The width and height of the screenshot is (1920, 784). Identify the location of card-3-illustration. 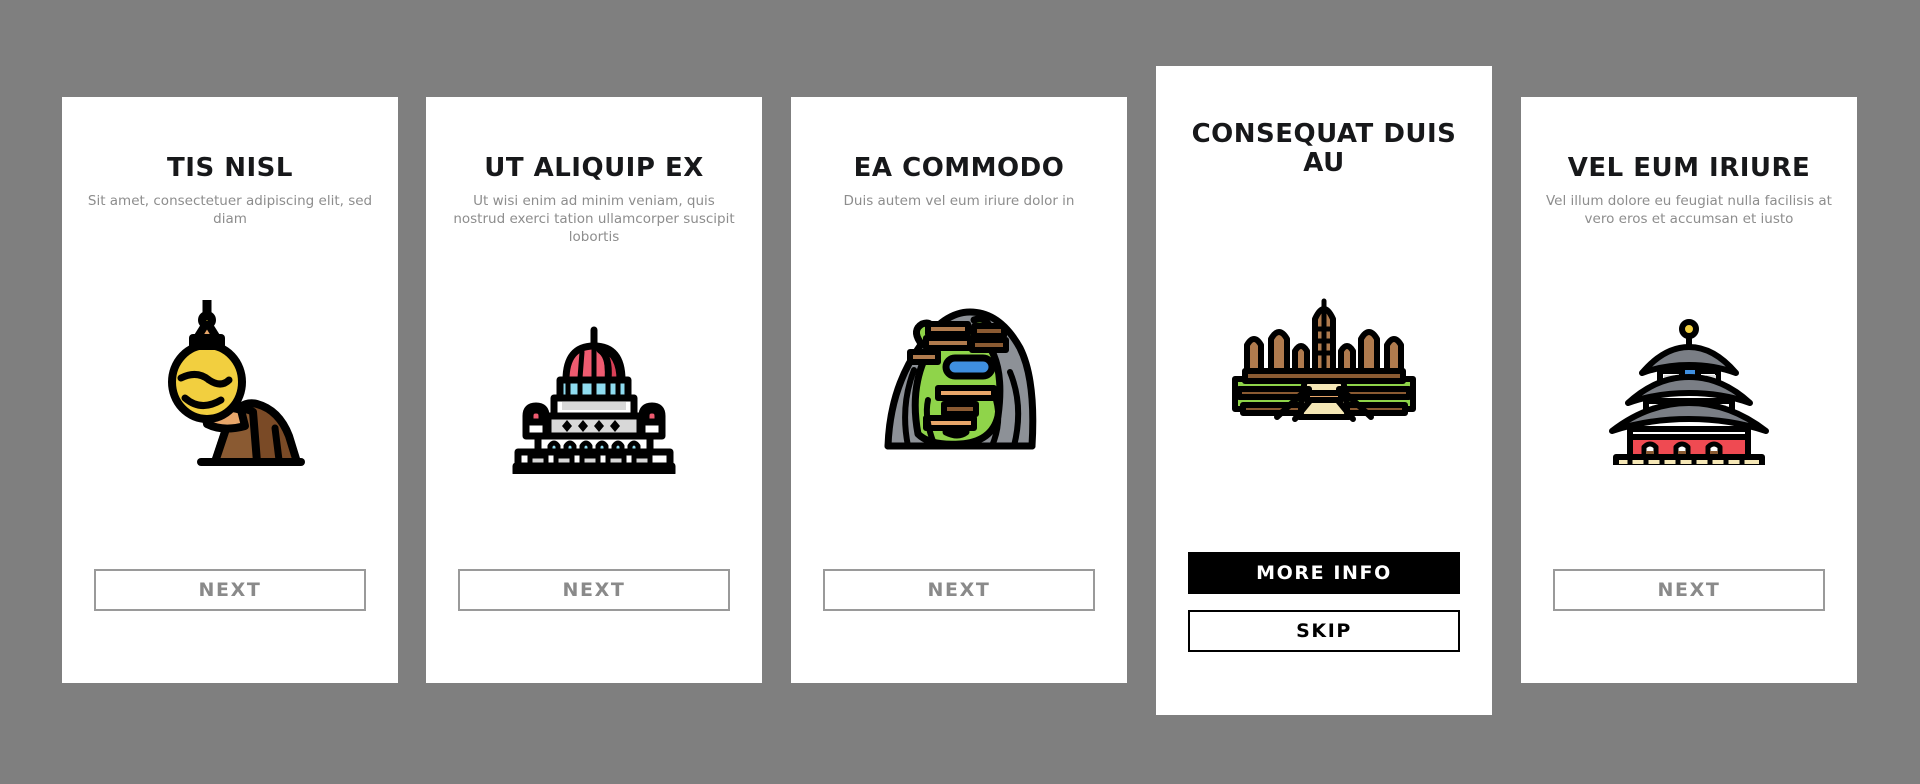
(959, 381).